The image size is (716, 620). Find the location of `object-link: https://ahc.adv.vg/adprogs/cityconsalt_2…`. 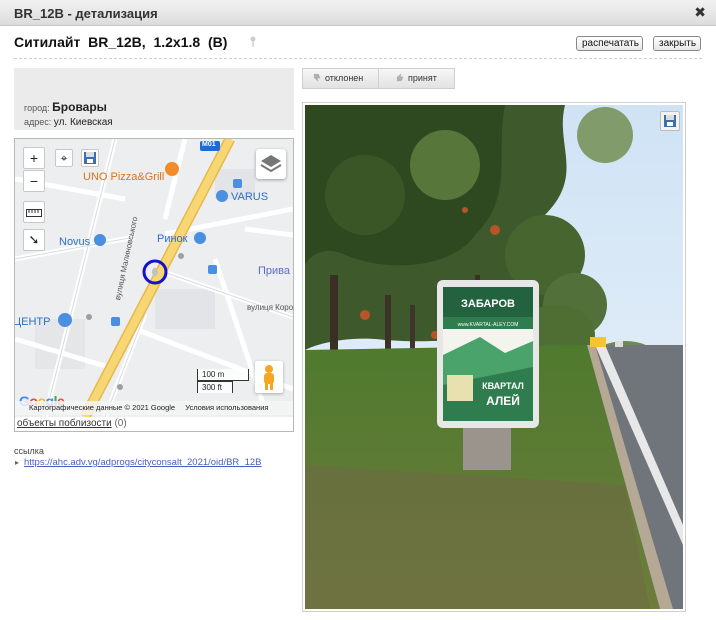

object-link: https://ahc.adv.vg/adprogs/cityconsalt_2… is located at coordinates (142, 462).